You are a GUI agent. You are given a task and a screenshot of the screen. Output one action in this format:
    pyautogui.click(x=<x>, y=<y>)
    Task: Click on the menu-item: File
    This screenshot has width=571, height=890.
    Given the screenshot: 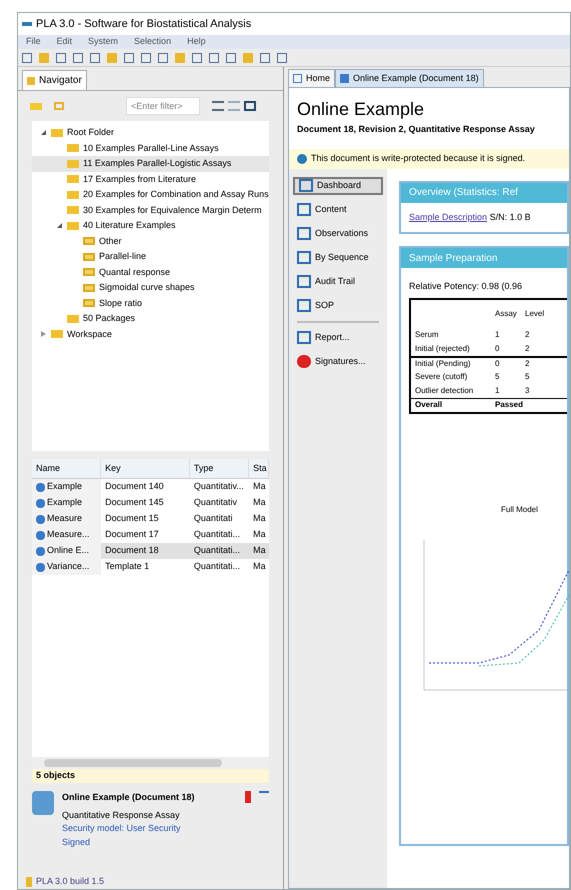 What is the action you would take?
    pyautogui.click(x=33, y=42)
    